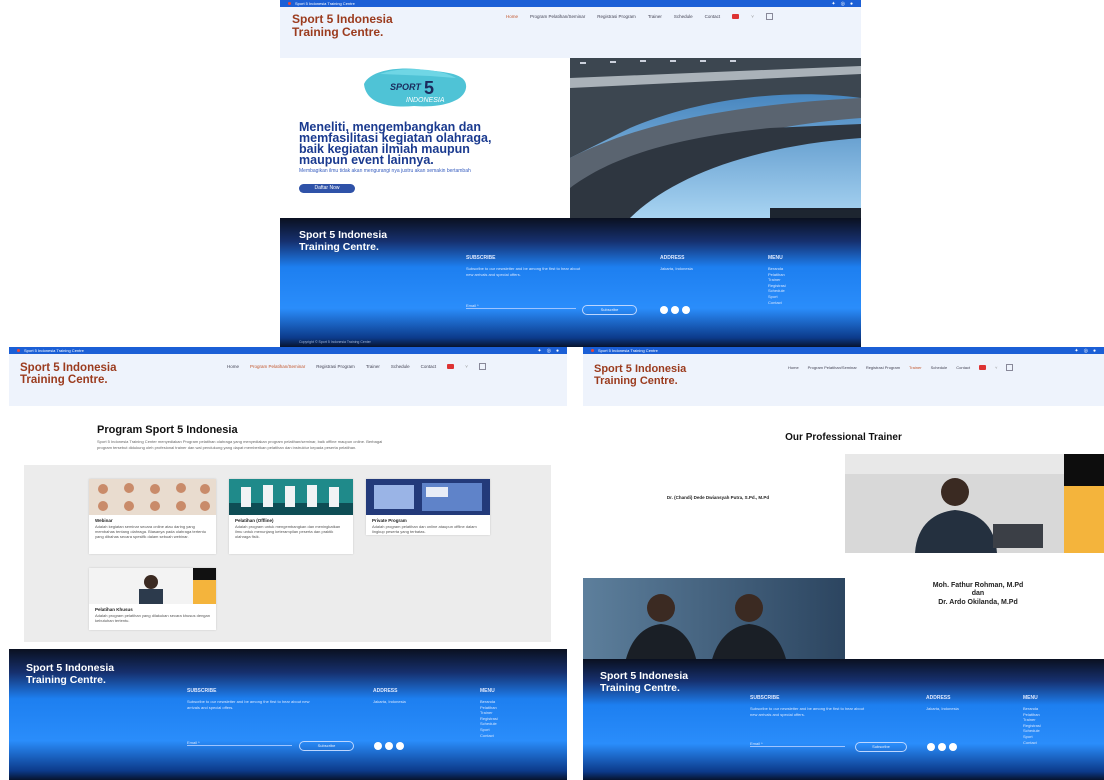  I want to click on card-title: Pelatihan (Offline), so click(254, 520).